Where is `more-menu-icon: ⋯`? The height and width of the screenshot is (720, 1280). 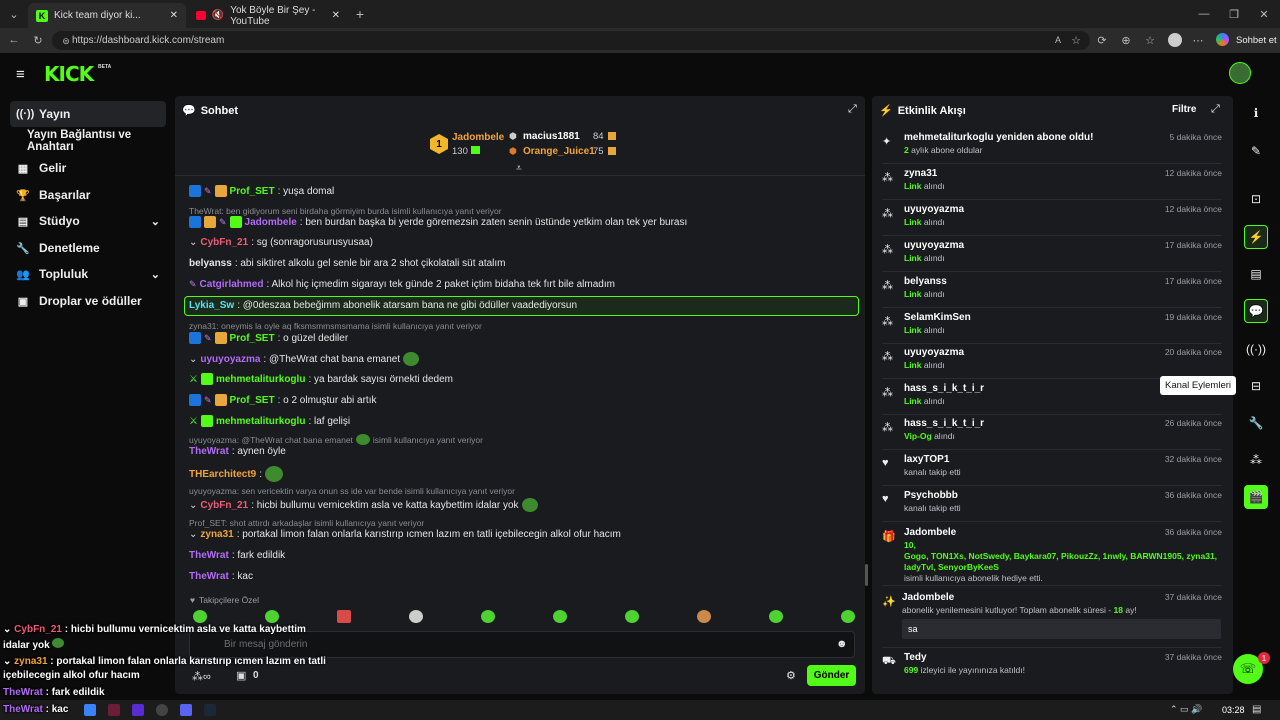
more-menu-icon: ⋯ is located at coordinates (1198, 40).